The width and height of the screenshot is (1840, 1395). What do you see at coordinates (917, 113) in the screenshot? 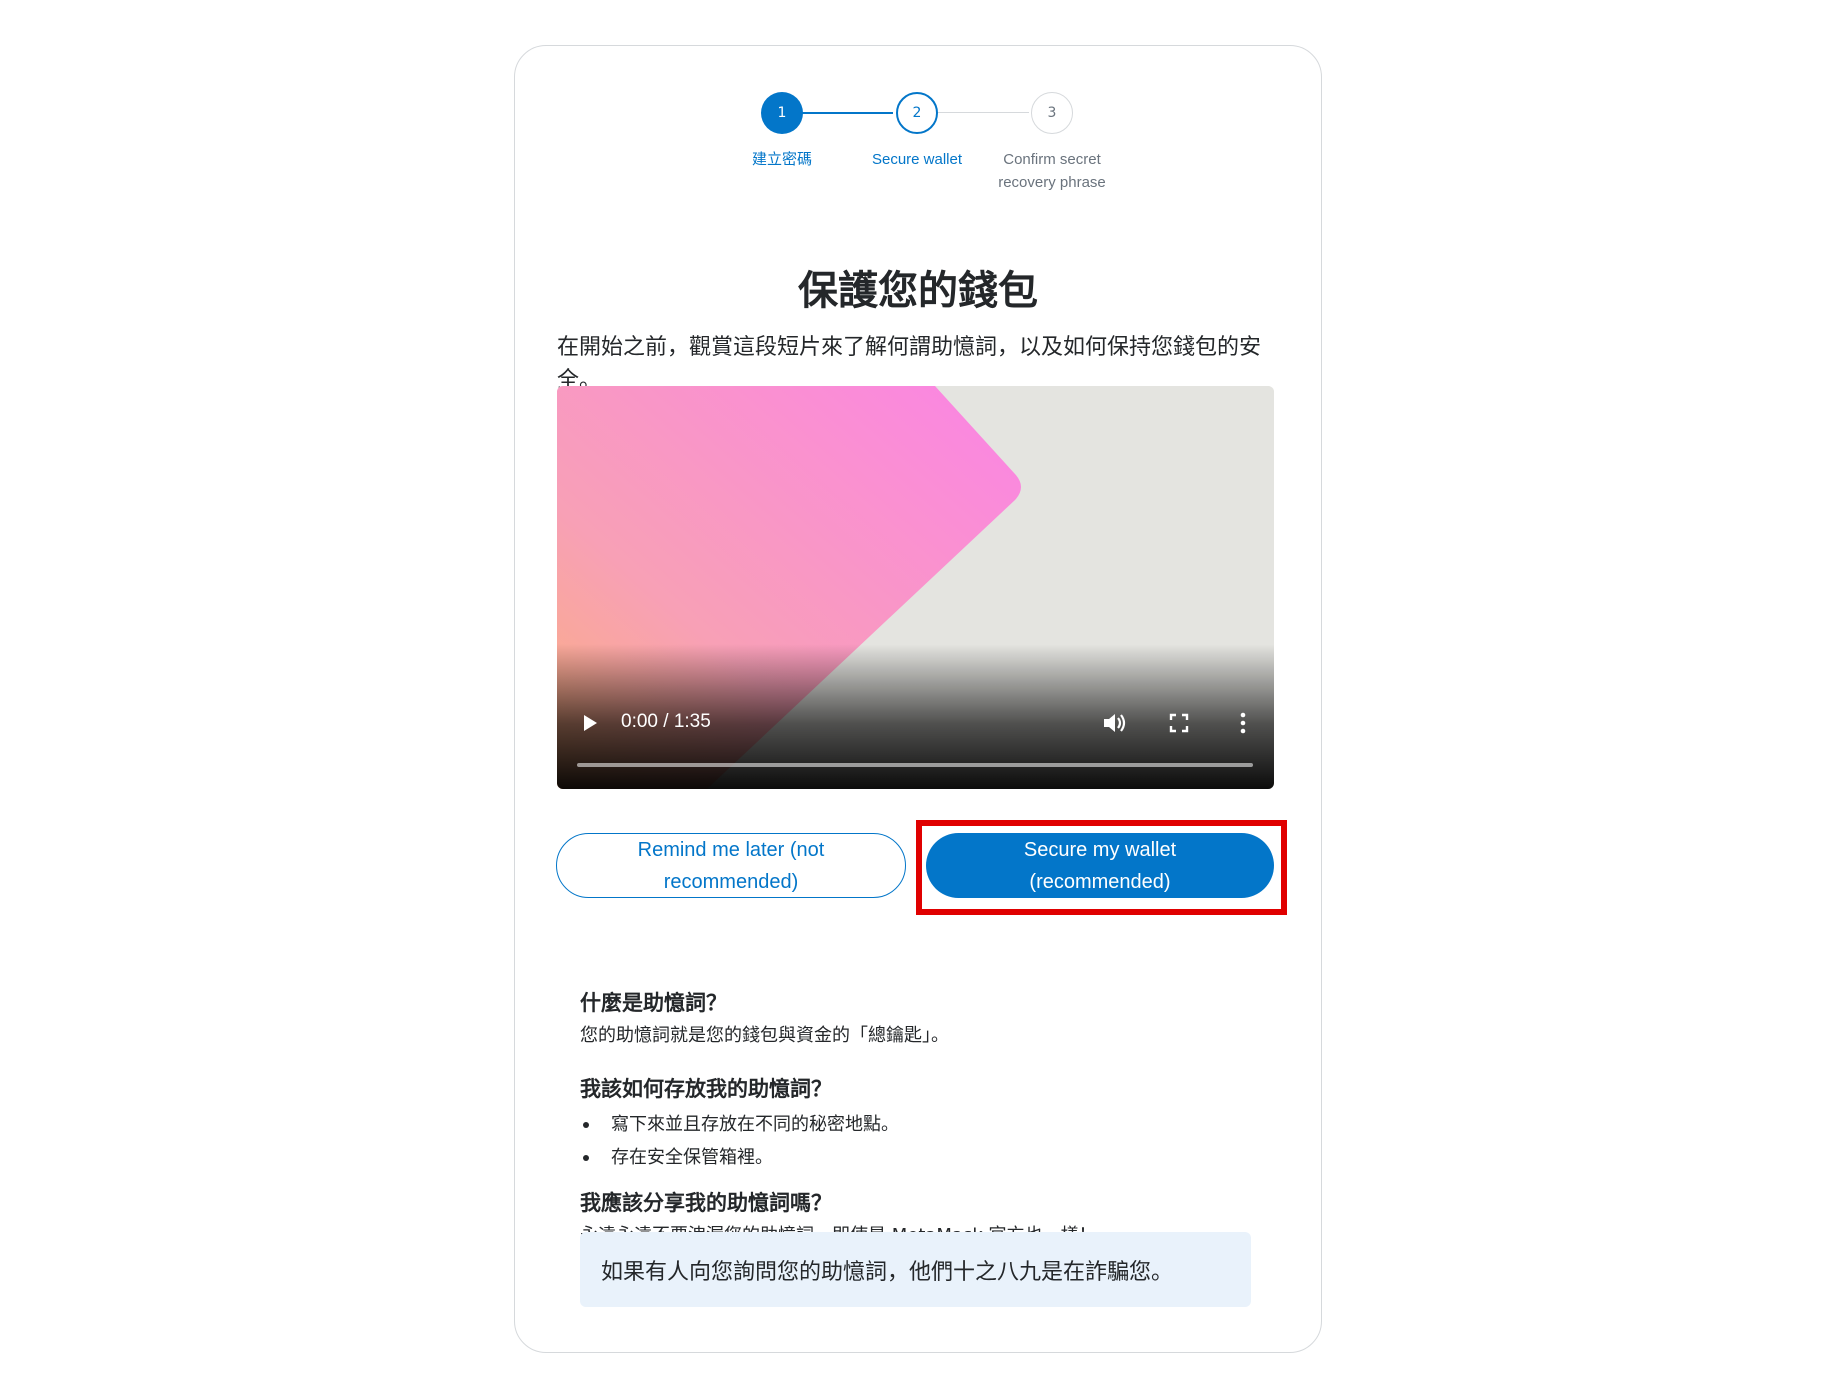
I see `step-2-indicator: 2` at bounding box center [917, 113].